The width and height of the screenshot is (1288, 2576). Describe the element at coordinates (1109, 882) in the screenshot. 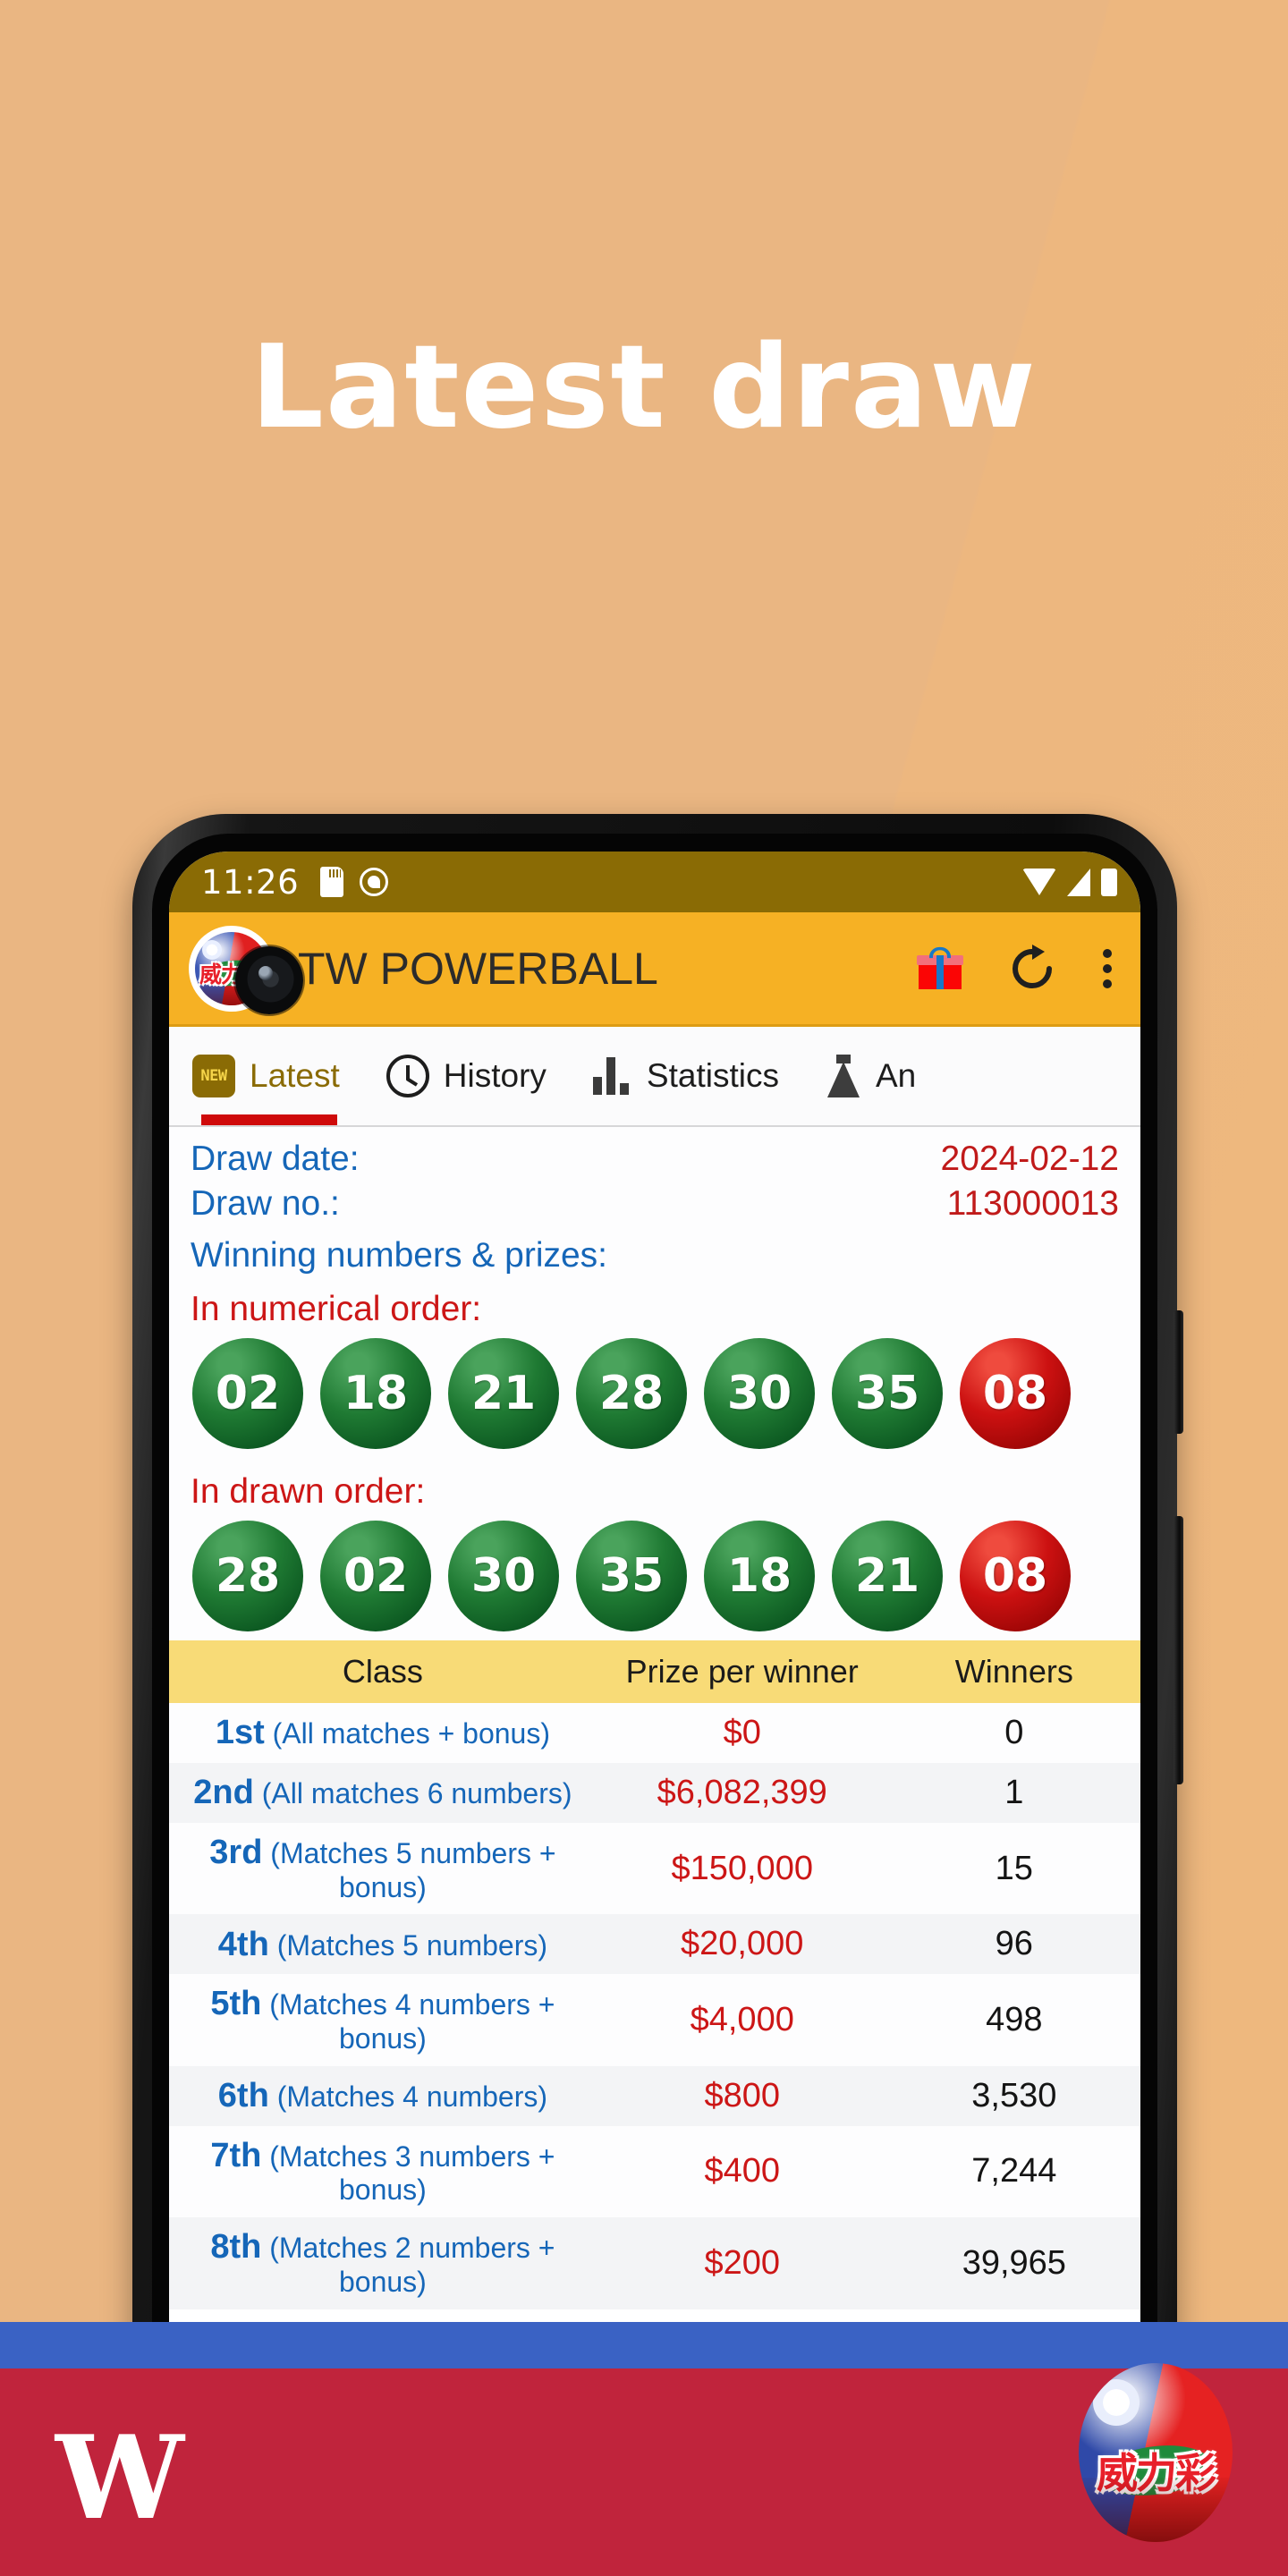

I see `battery-icon` at that location.